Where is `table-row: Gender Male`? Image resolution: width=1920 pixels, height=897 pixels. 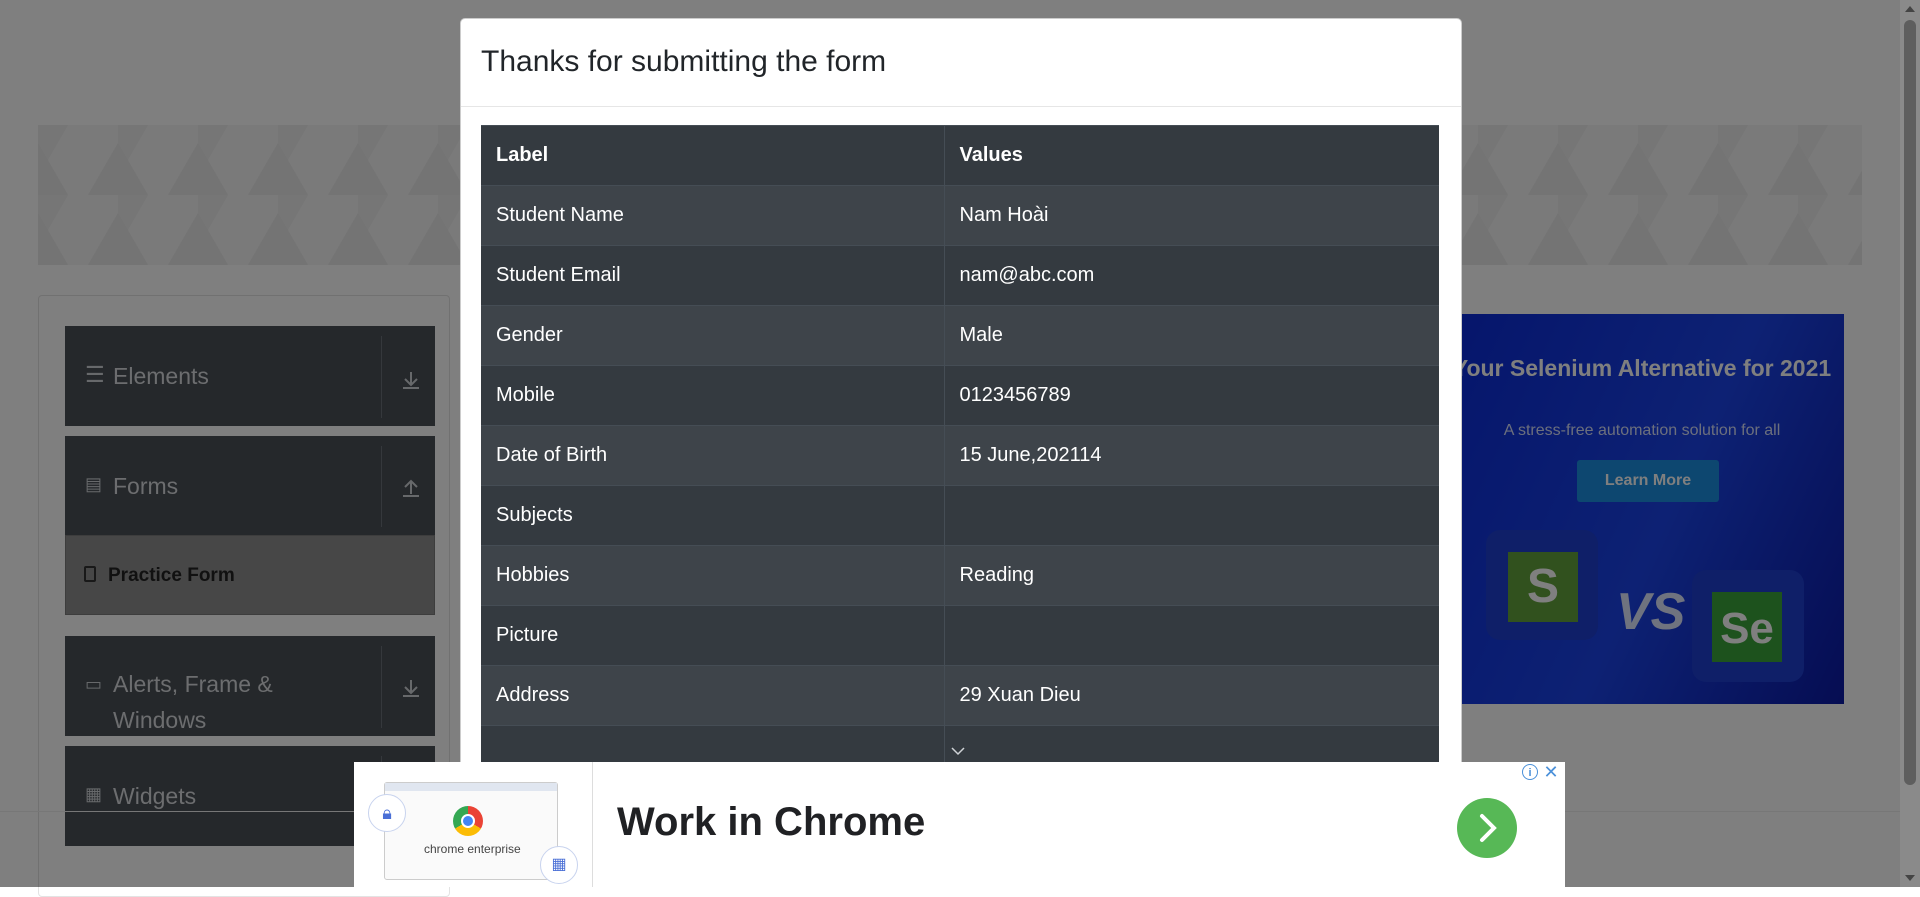
table-row: Gender Male is located at coordinates (960, 335).